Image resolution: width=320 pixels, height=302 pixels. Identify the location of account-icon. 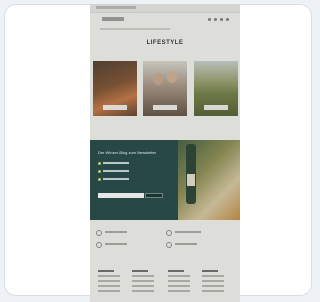
(215, 19).